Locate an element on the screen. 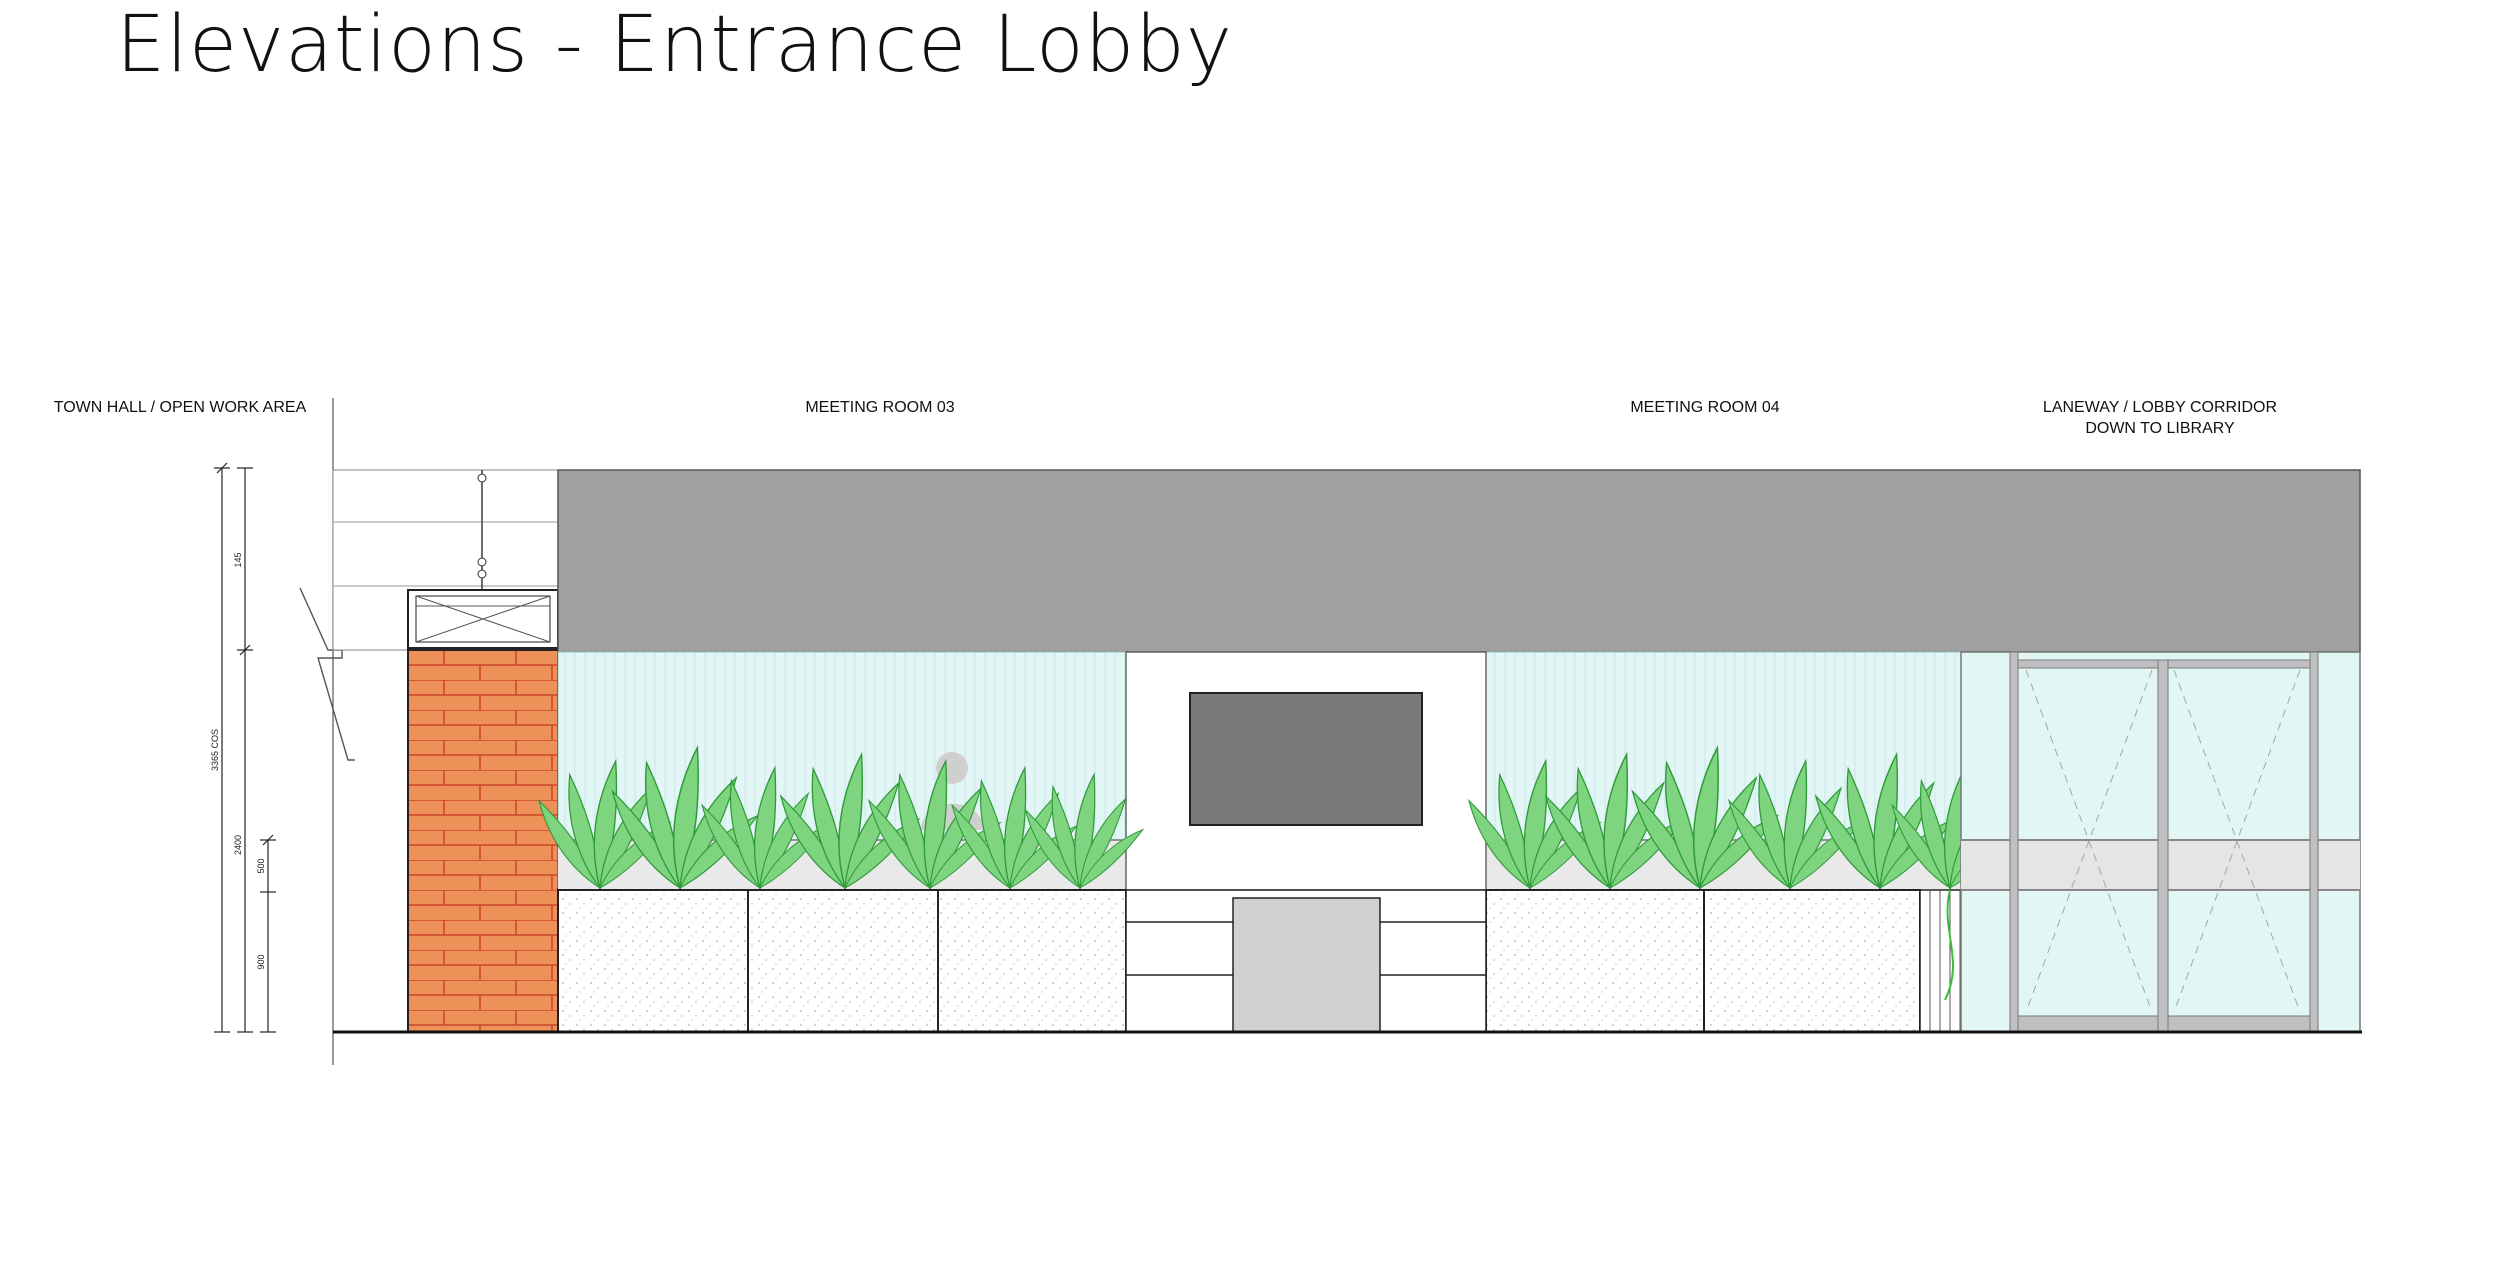  dimension-strings is located at coordinates (245, 747).